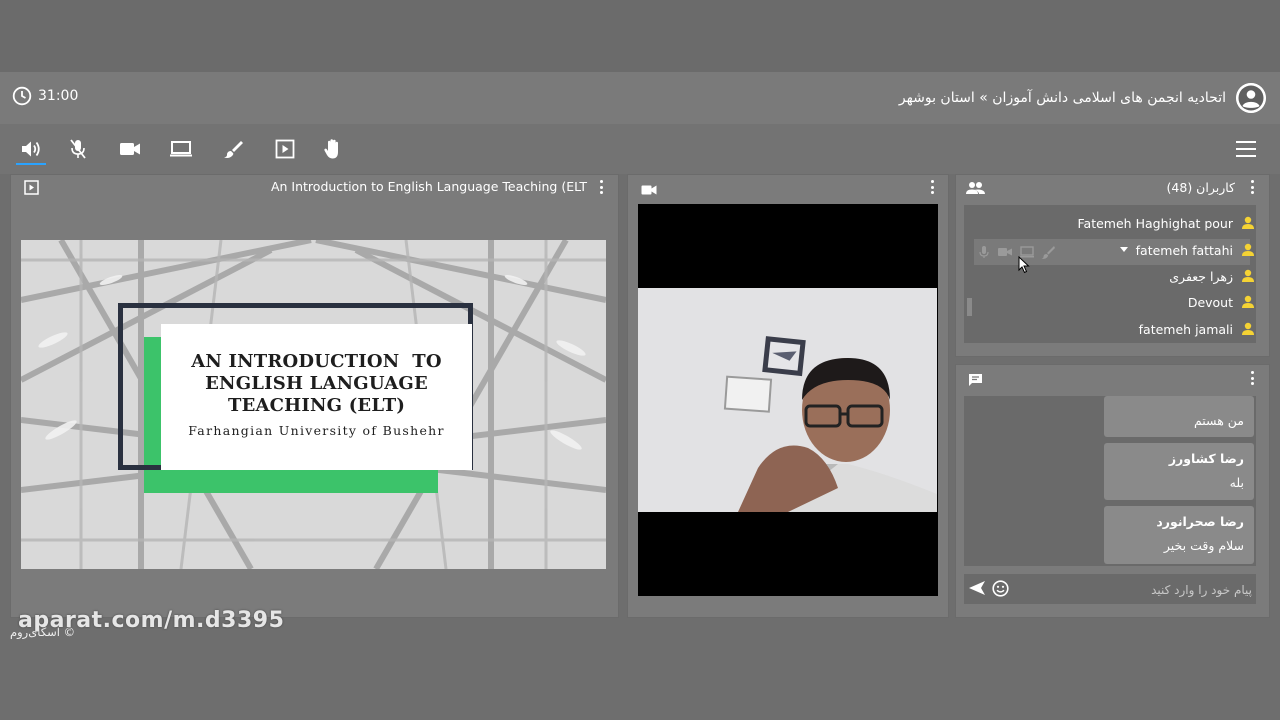 The height and width of the screenshot is (720, 1280). What do you see at coordinates (1184, 250) in the screenshot?
I see `user-name: fatemeh fattahi` at bounding box center [1184, 250].